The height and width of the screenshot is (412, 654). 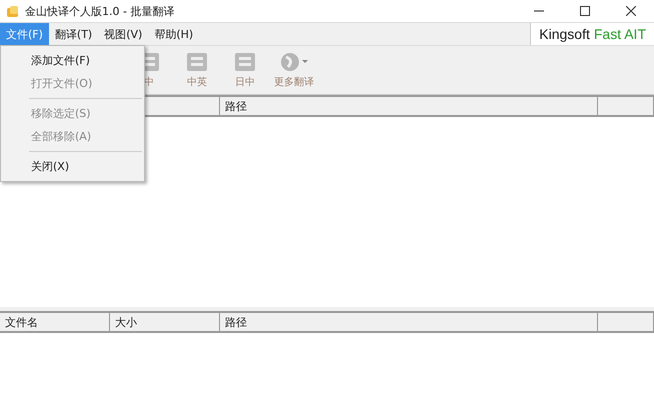 What do you see at coordinates (174, 34) in the screenshot?
I see `menu-item: 帮助(H)` at bounding box center [174, 34].